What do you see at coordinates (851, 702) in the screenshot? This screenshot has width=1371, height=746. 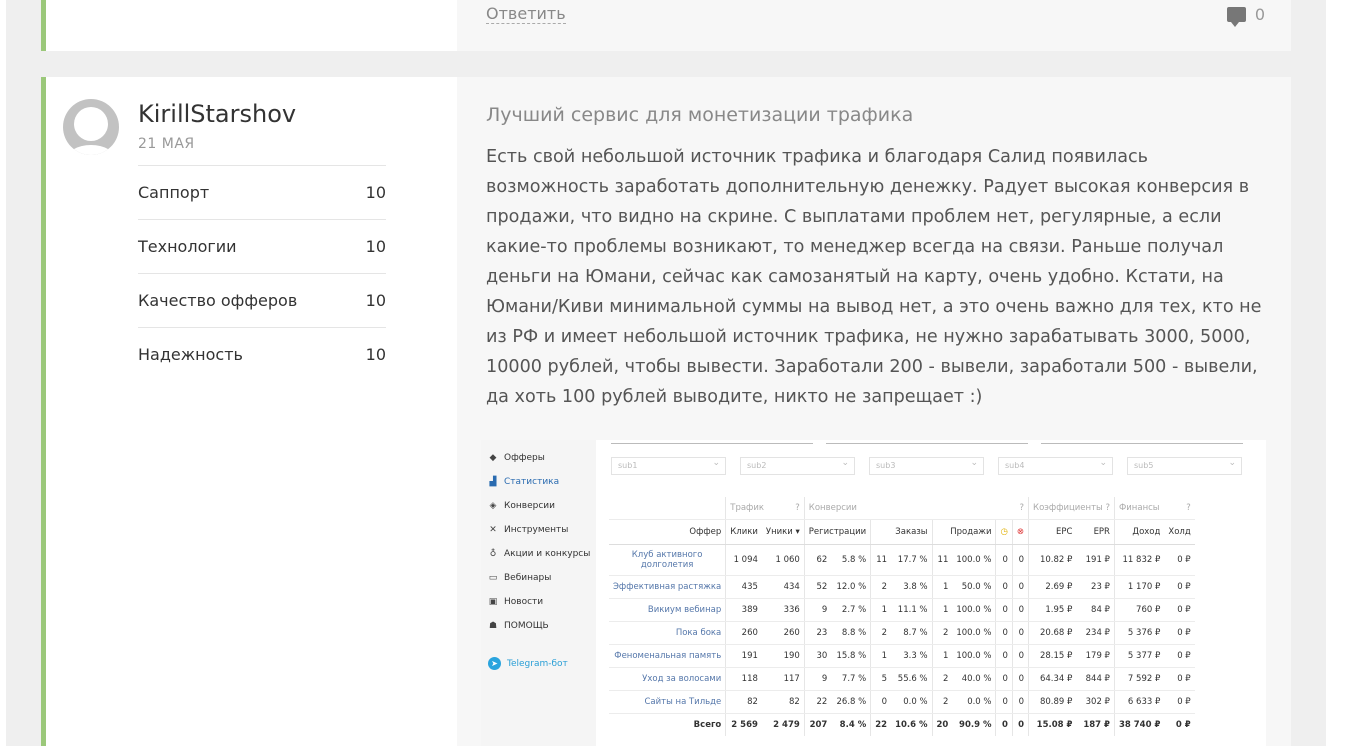 I see `table-cell-reg-pct: 26.8 %` at bounding box center [851, 702].